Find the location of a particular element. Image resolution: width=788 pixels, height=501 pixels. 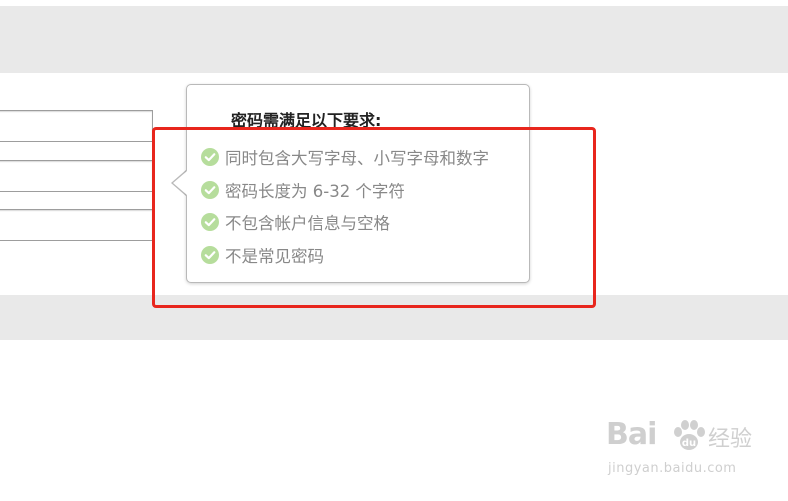

watermark-logo-text: Bai is located at coordinates (631, 434).